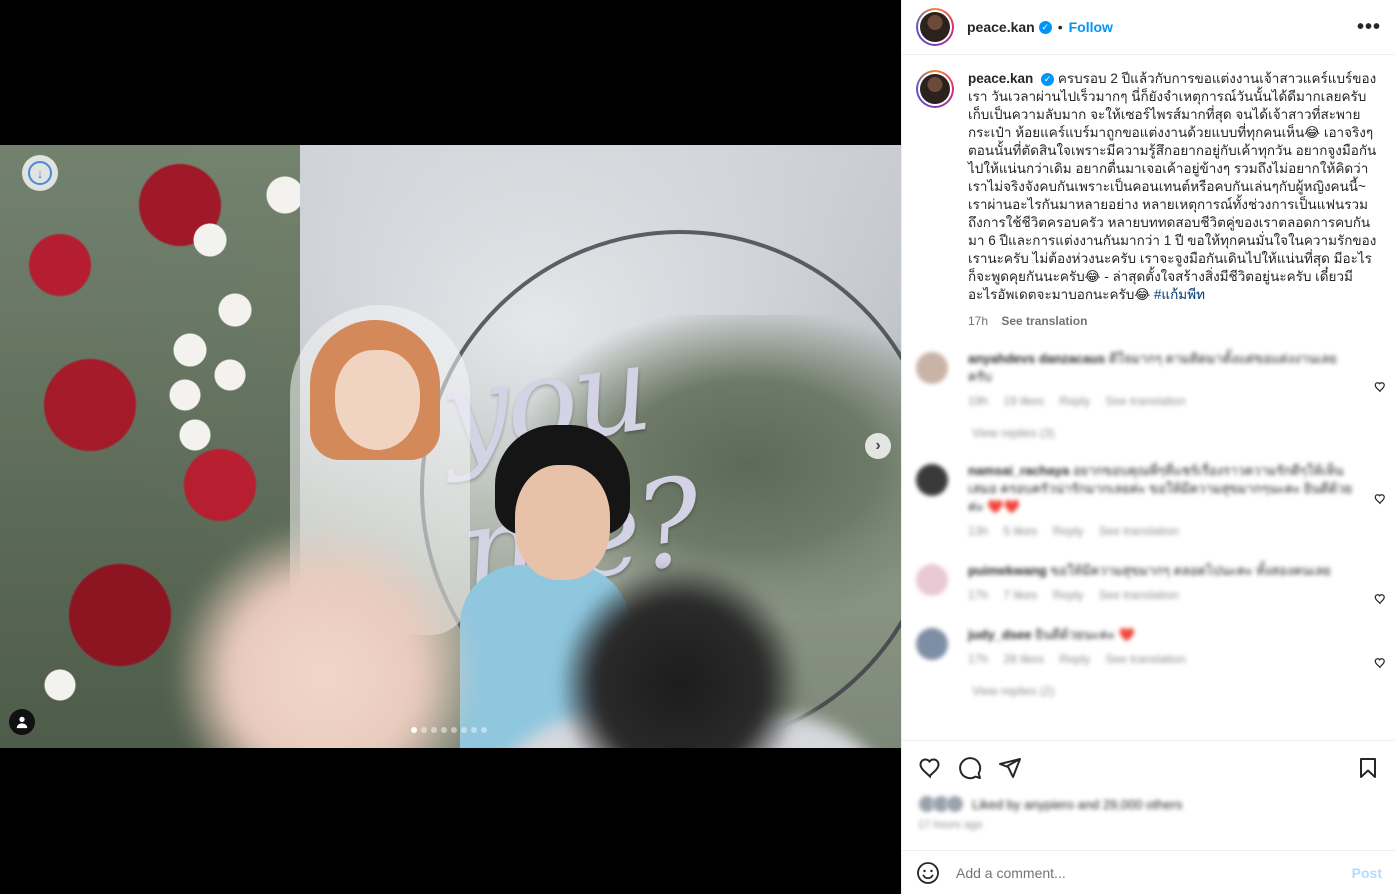  I want to click on more-options-icon: •••, so click(1369, 27).